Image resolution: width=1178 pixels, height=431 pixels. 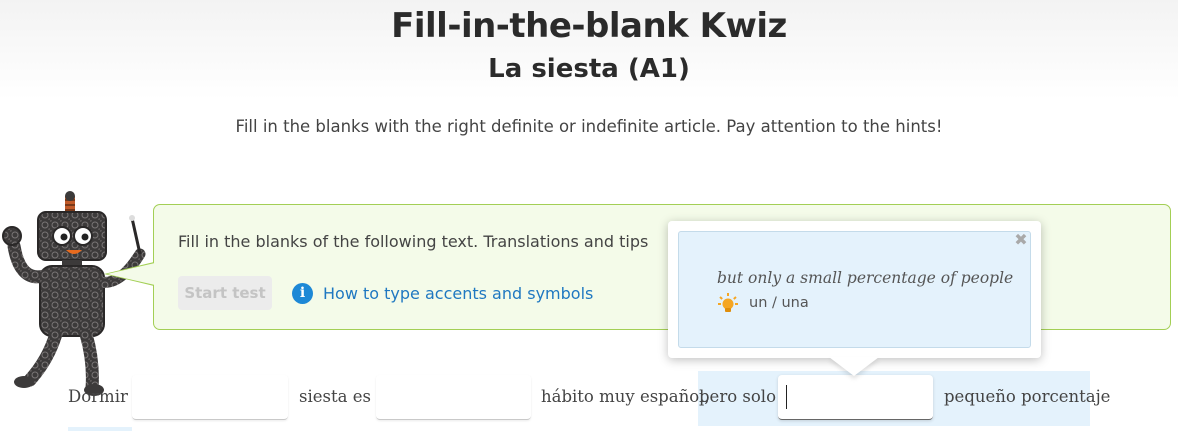 What do you see at coordinates (74, 293) in the screenshot?
I see `robot-mascot-icon` at bounding box center [74, 293].